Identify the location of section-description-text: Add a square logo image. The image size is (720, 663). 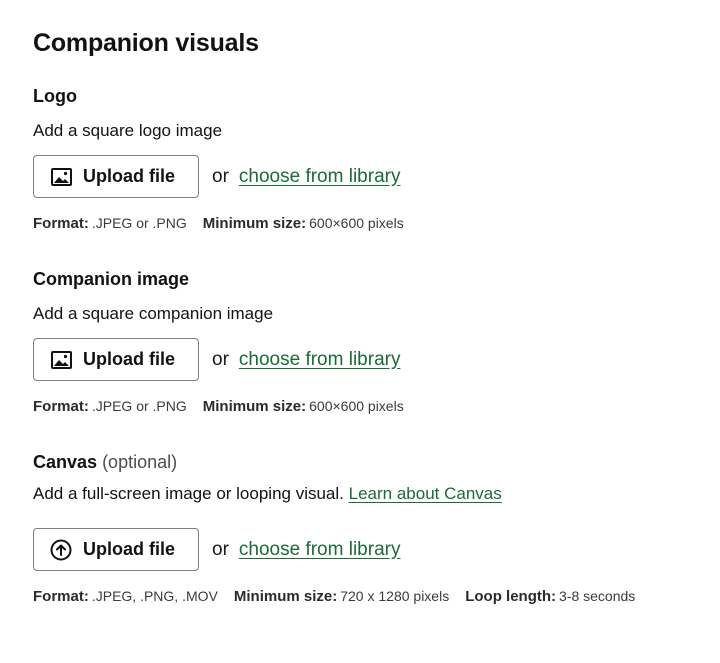
(128, 130).